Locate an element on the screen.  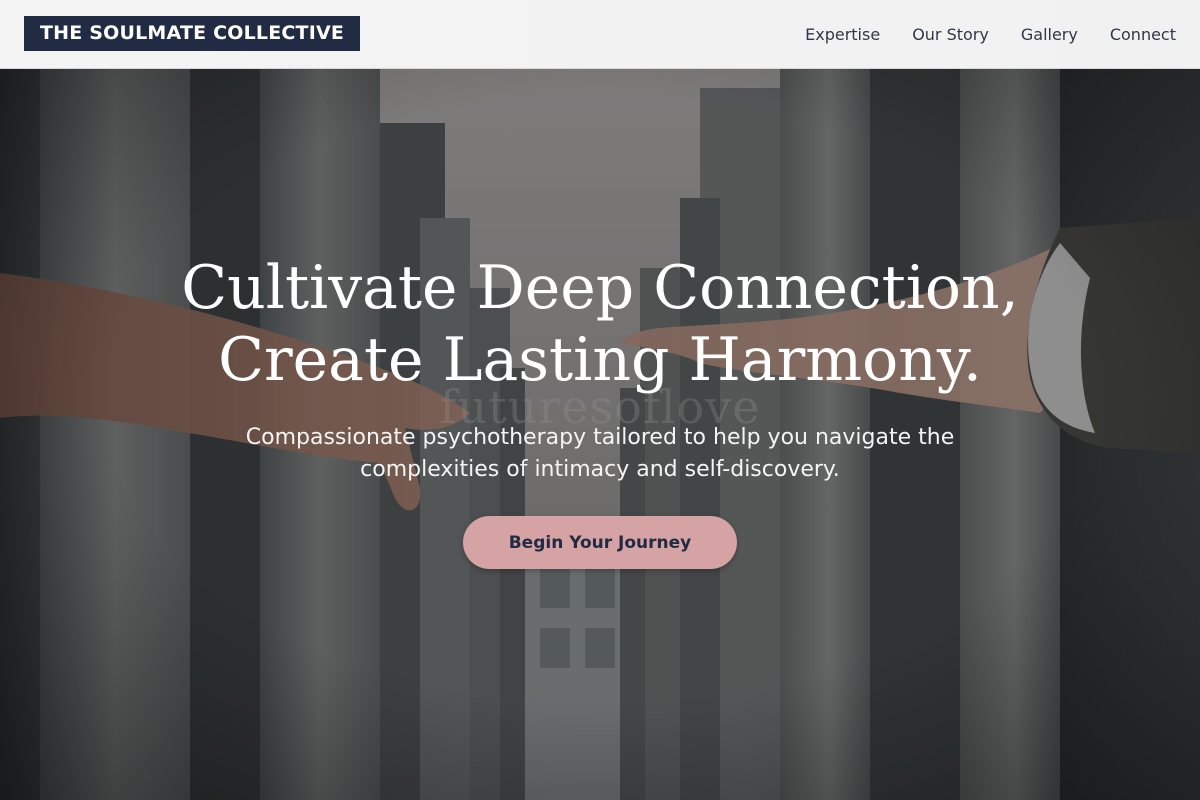
nav-link-gallery: Gallery is located at coordinates (1049, 34).